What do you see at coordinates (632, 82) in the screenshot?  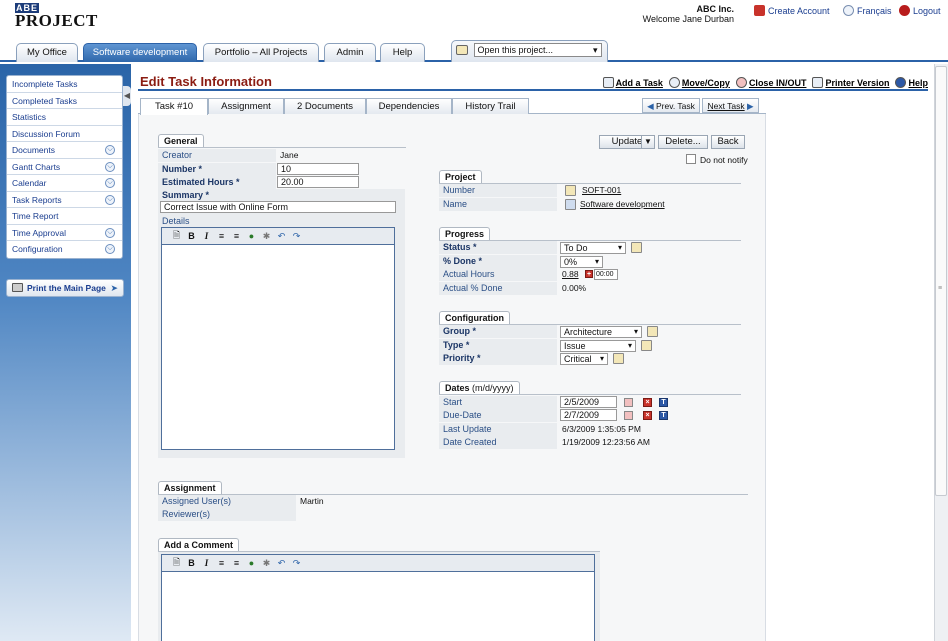 I see `add-task-link: Add a Task` at bounding box center [632, 82].